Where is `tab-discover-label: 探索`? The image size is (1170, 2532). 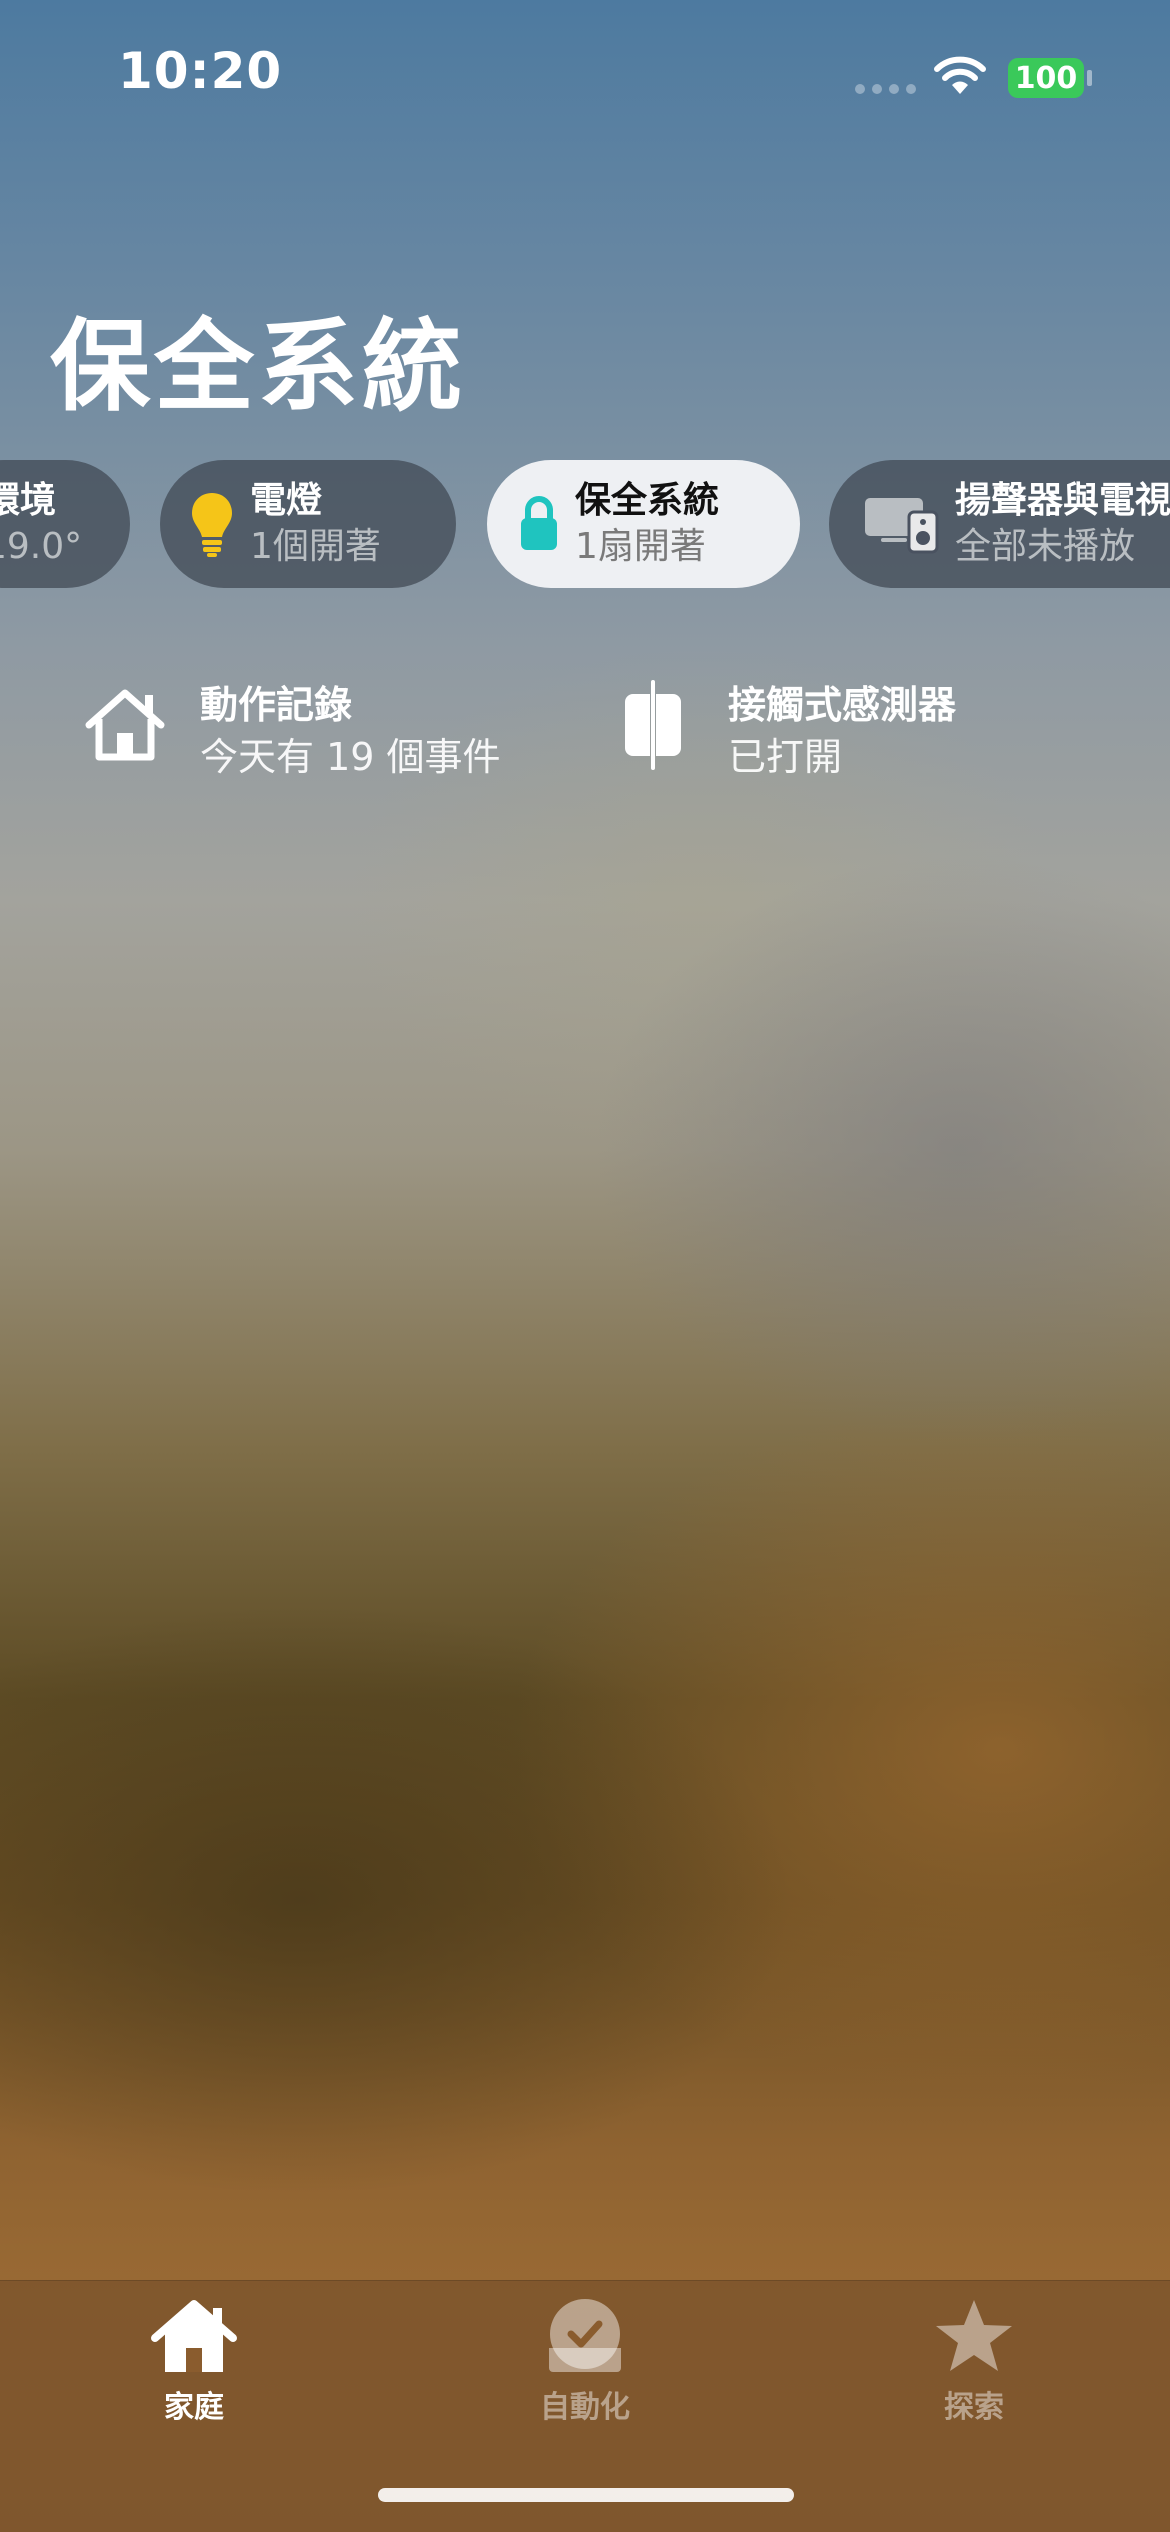
tab-discover-label: 探索 is located at coordinates (974, 2407).